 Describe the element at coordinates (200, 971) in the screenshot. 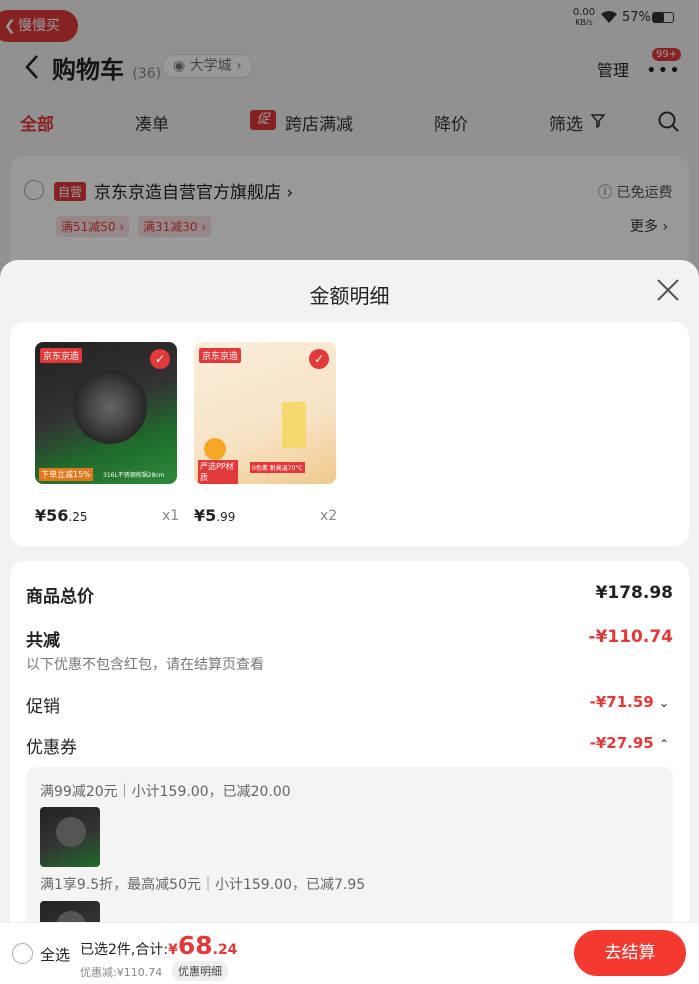

I see `discount-detail-button: 优惠明细` at that location.